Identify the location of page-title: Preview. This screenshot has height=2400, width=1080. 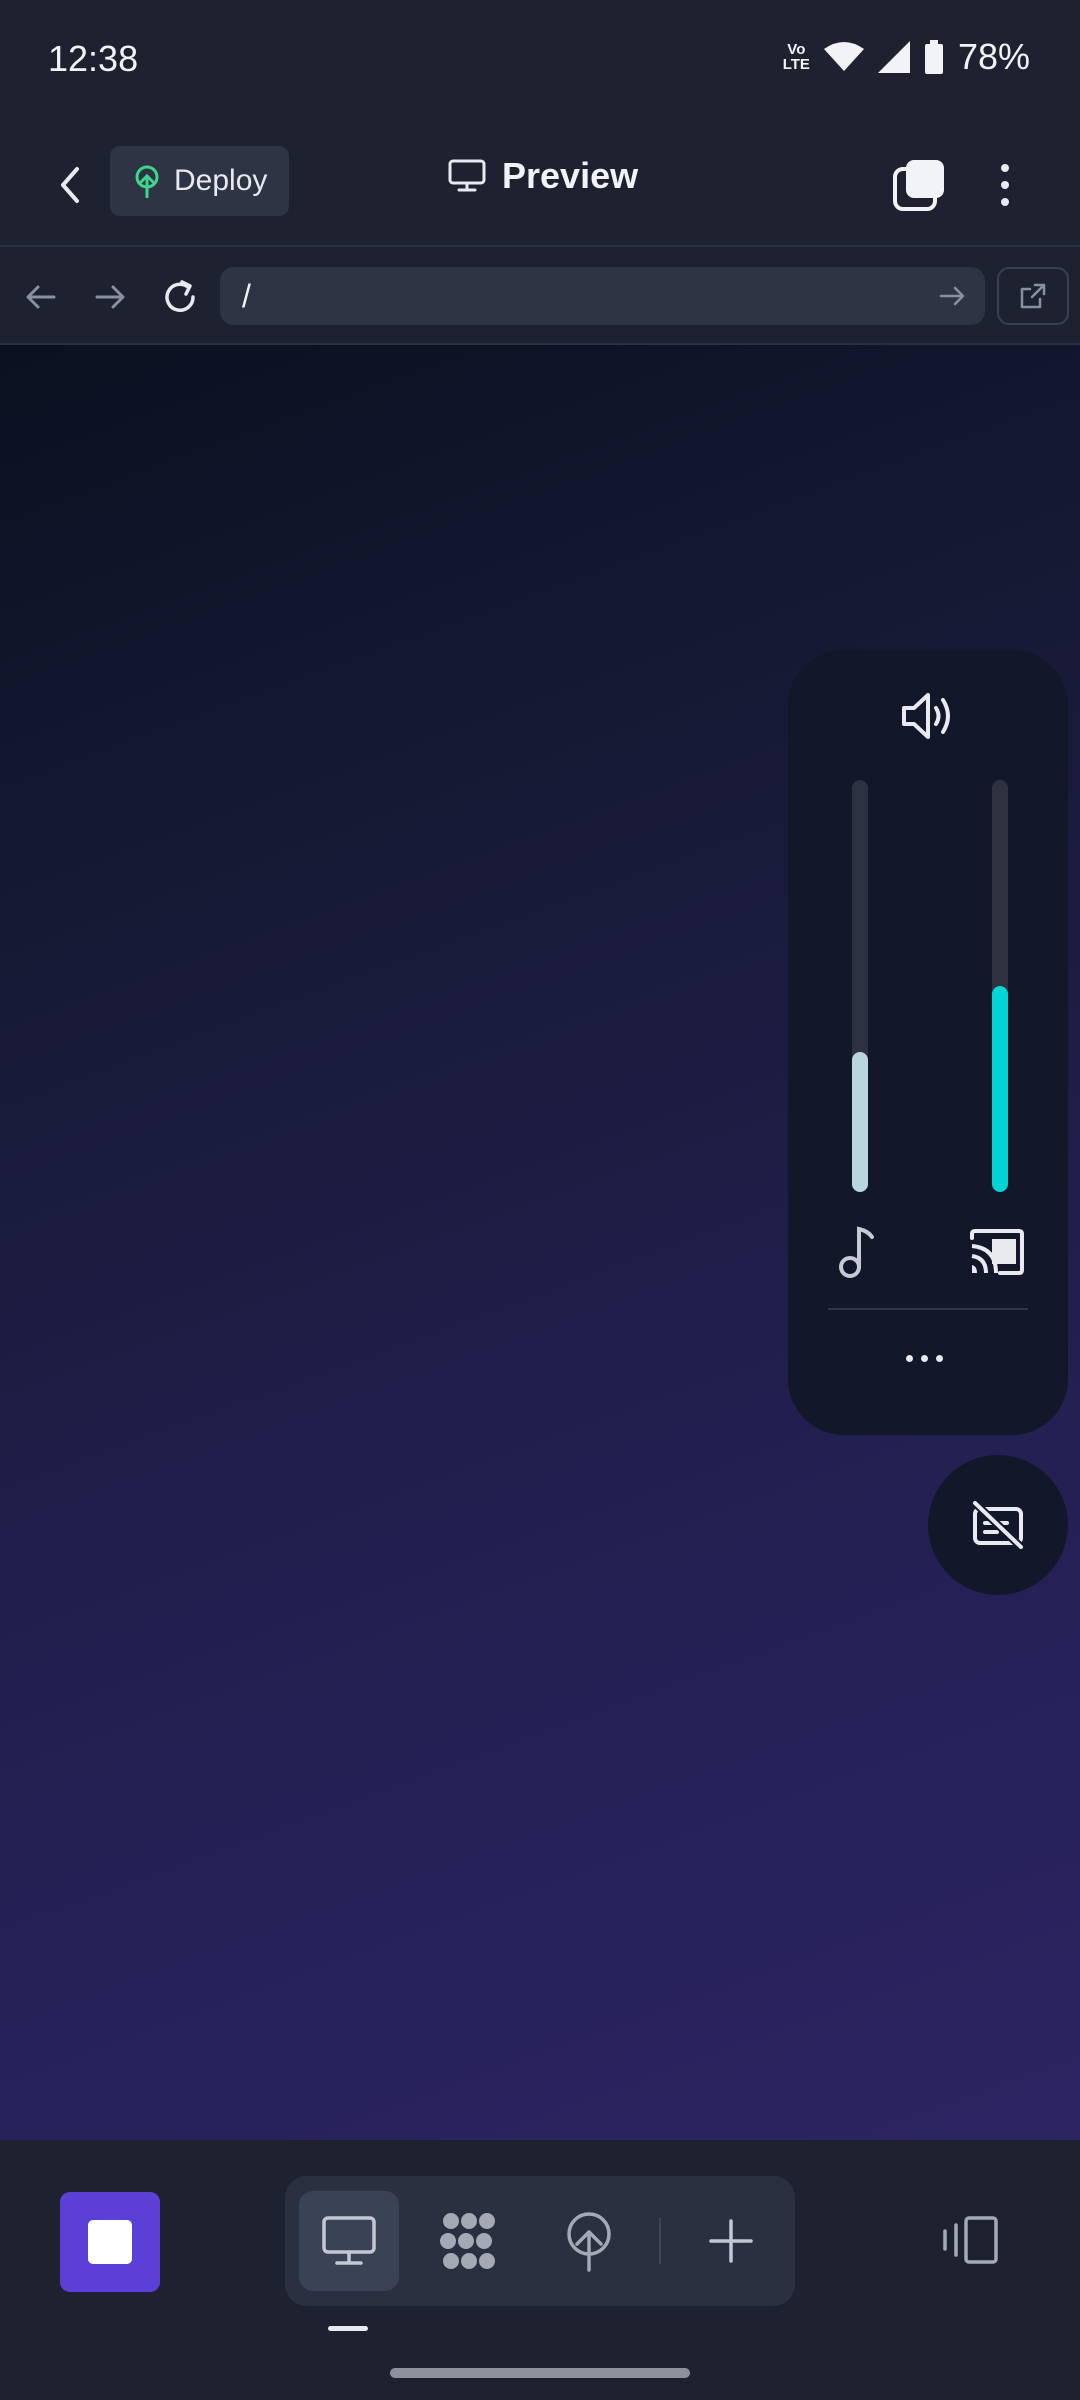
(543, 176).